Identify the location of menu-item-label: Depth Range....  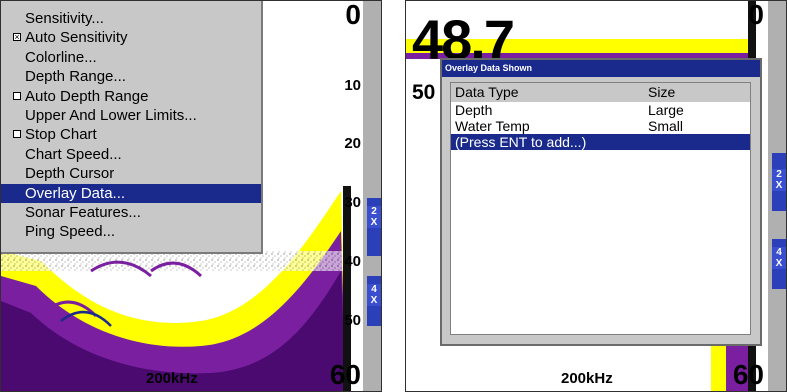
(75, 77).